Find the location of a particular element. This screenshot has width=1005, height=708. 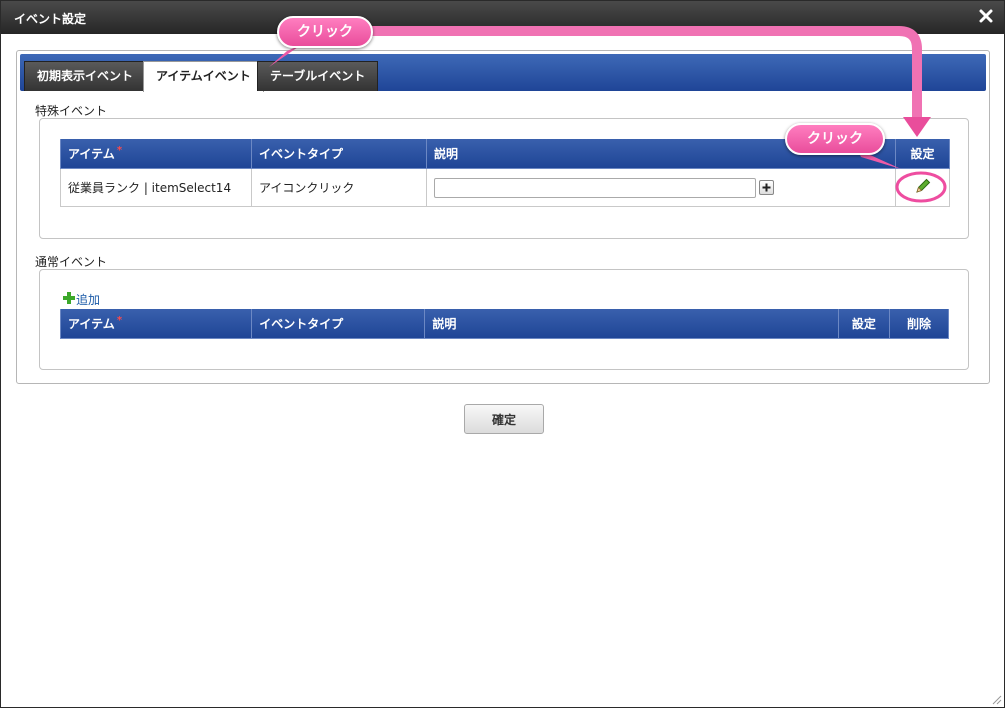

annotation-callout-click-tab: クリック is located at coordinates (325, 32).